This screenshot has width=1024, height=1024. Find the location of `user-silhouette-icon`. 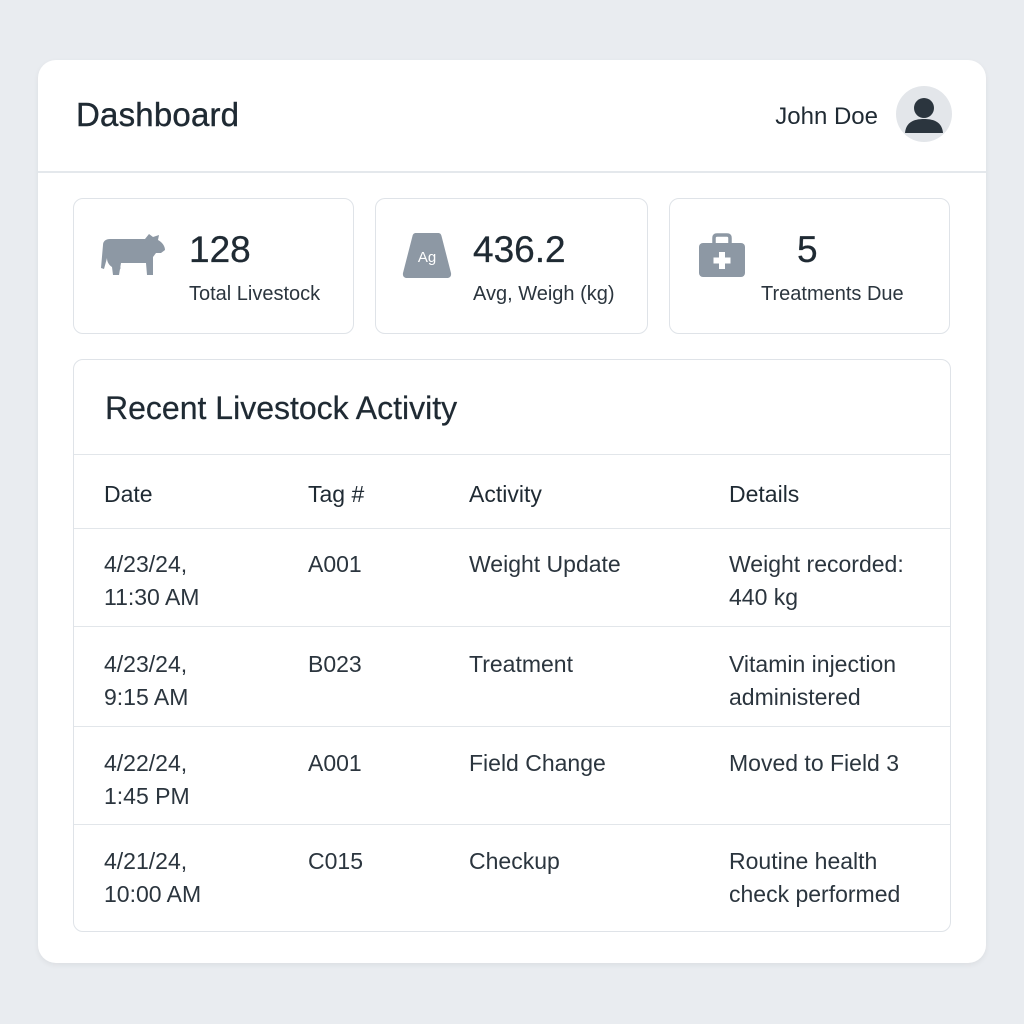

user-silhouette-icon is located at coordinates (924, 115).